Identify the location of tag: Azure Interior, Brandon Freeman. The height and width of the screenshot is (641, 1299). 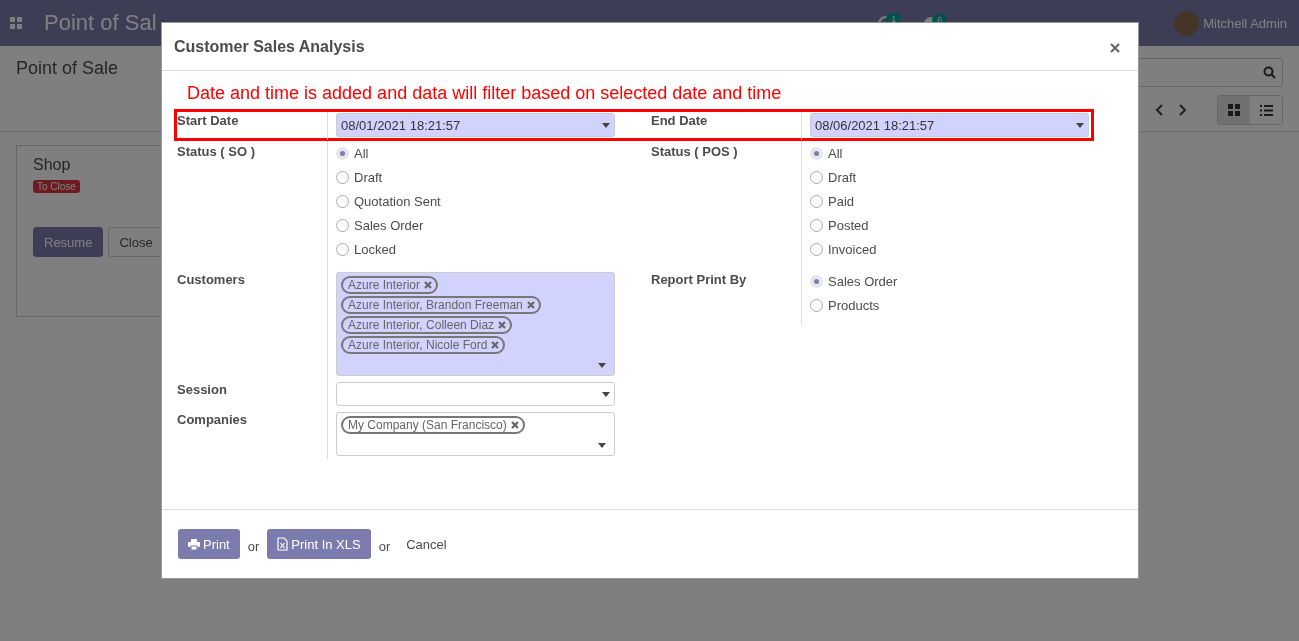
(441, 305).